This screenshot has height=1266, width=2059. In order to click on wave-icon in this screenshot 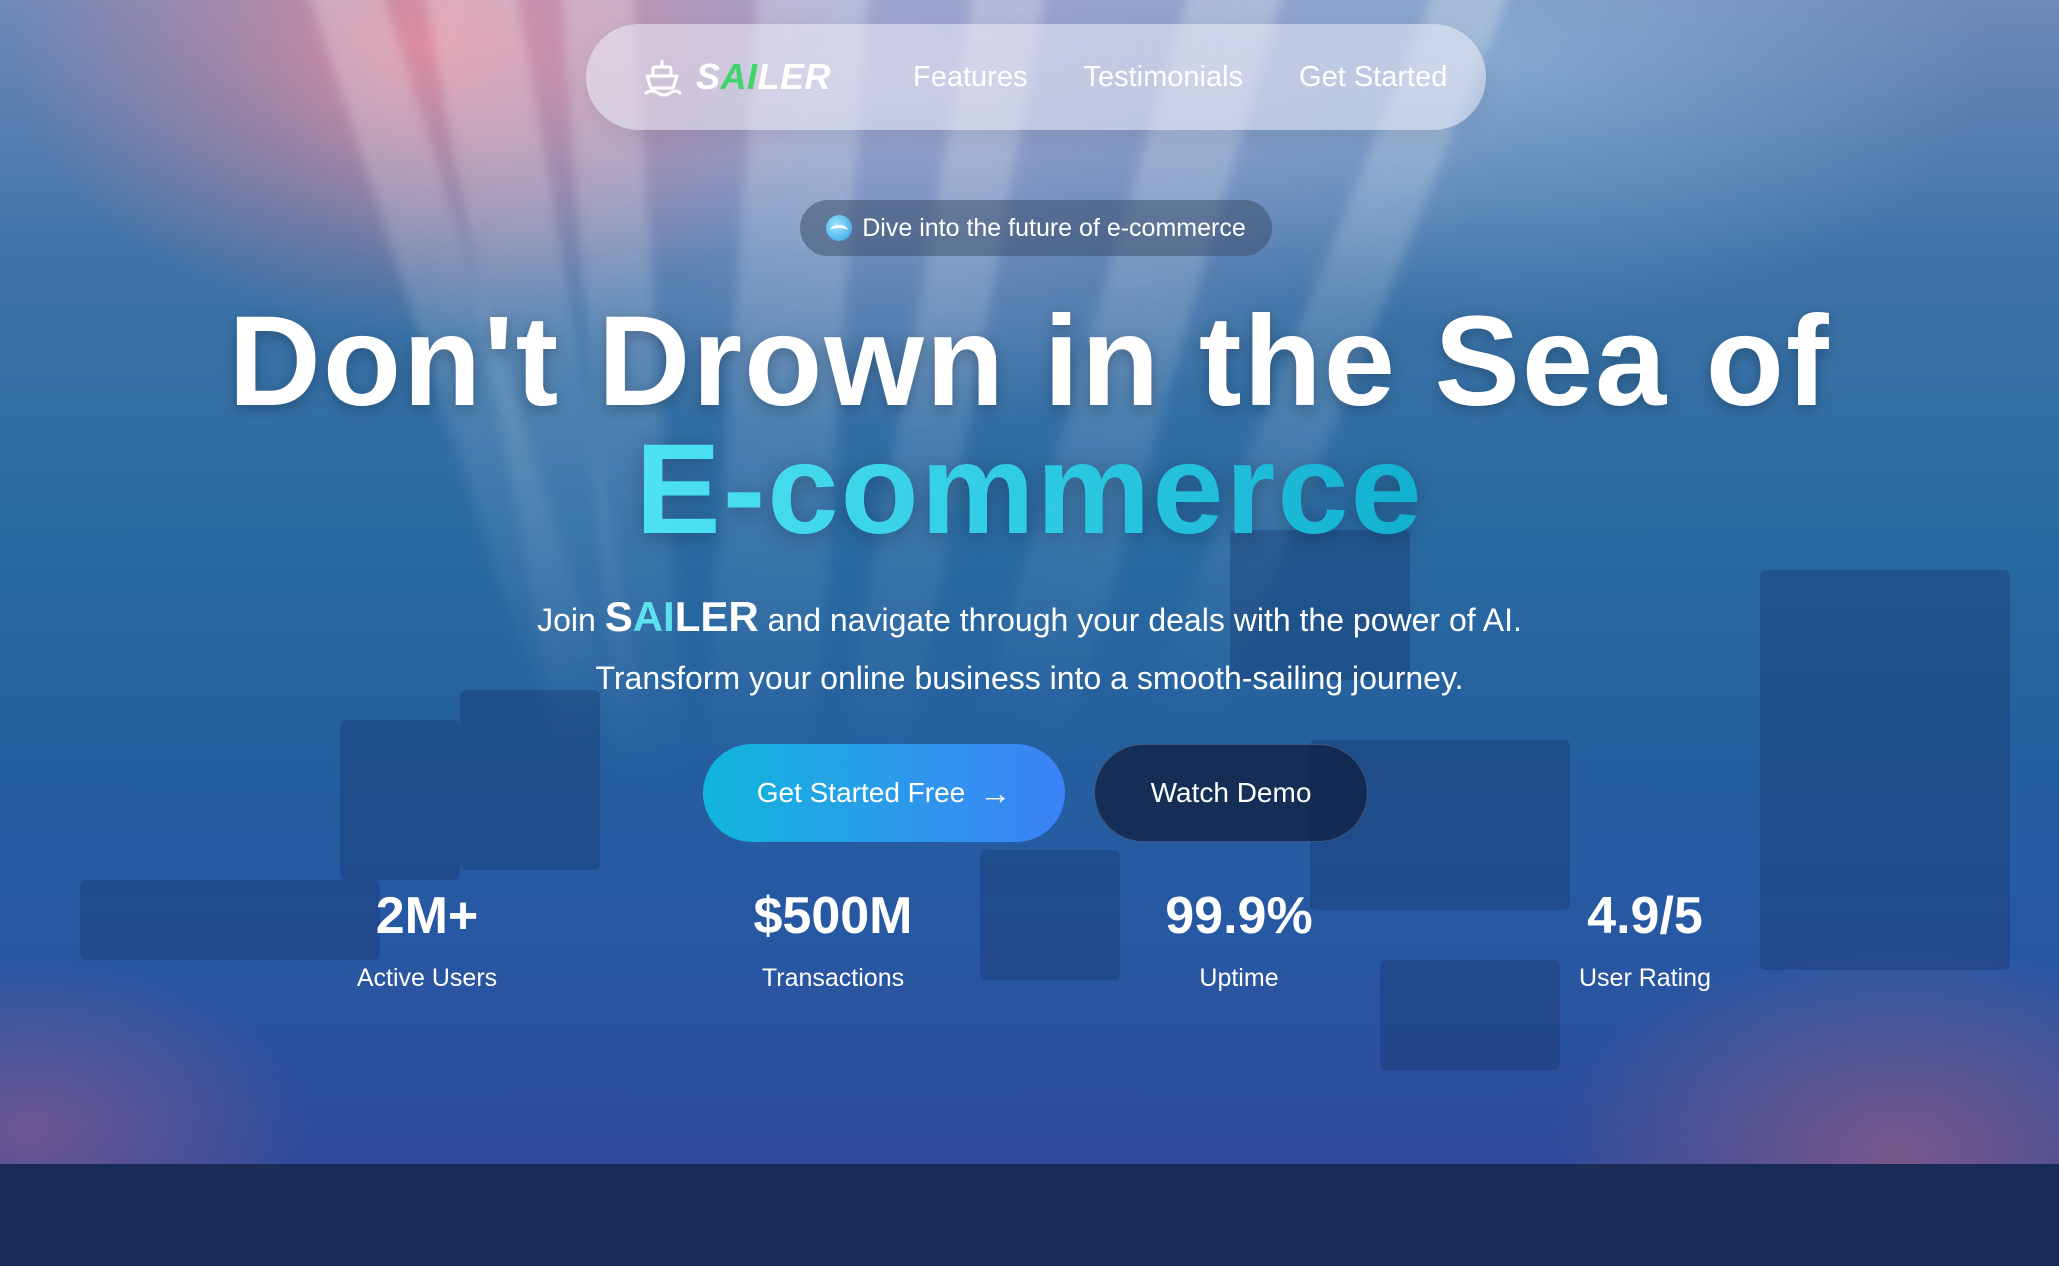, I will do `click(839, 228)`.